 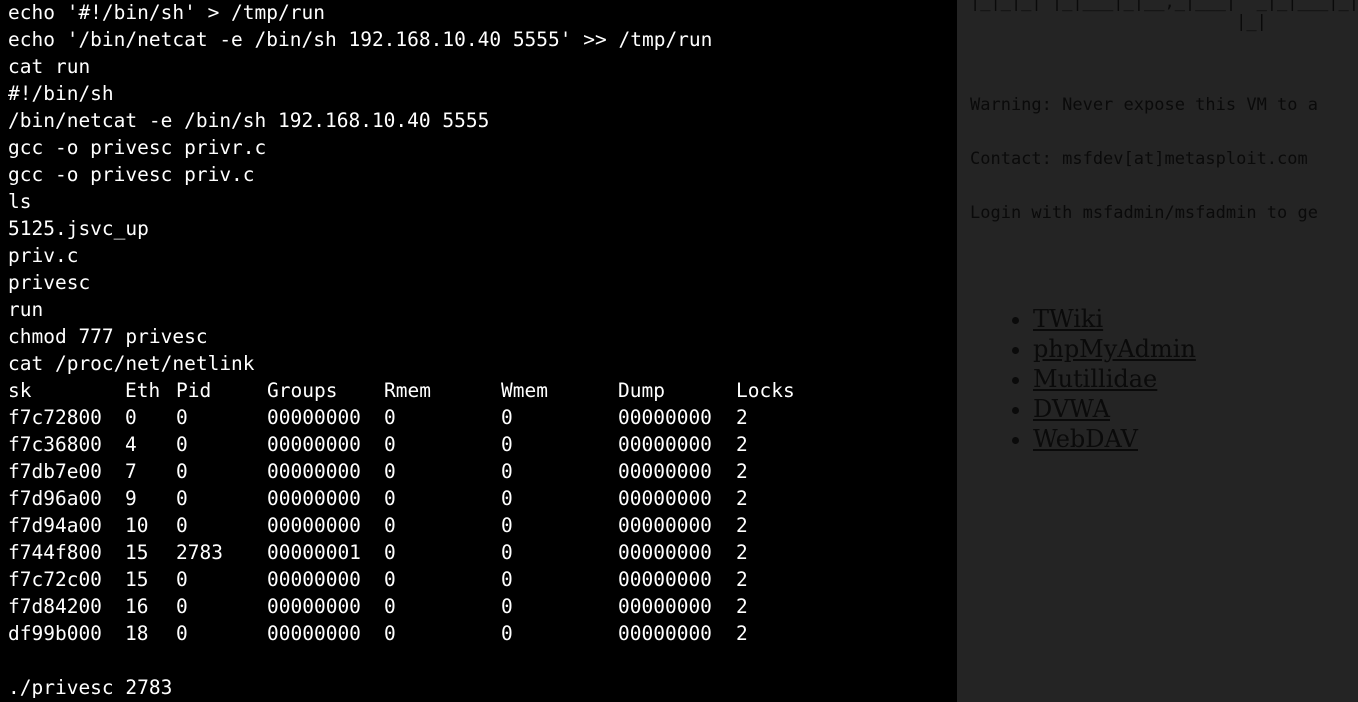 What do you see at coordinates (1085, 439) in the screenshot?
I see `link-webdav: WebDAV` at bounding box center [1085, 439].